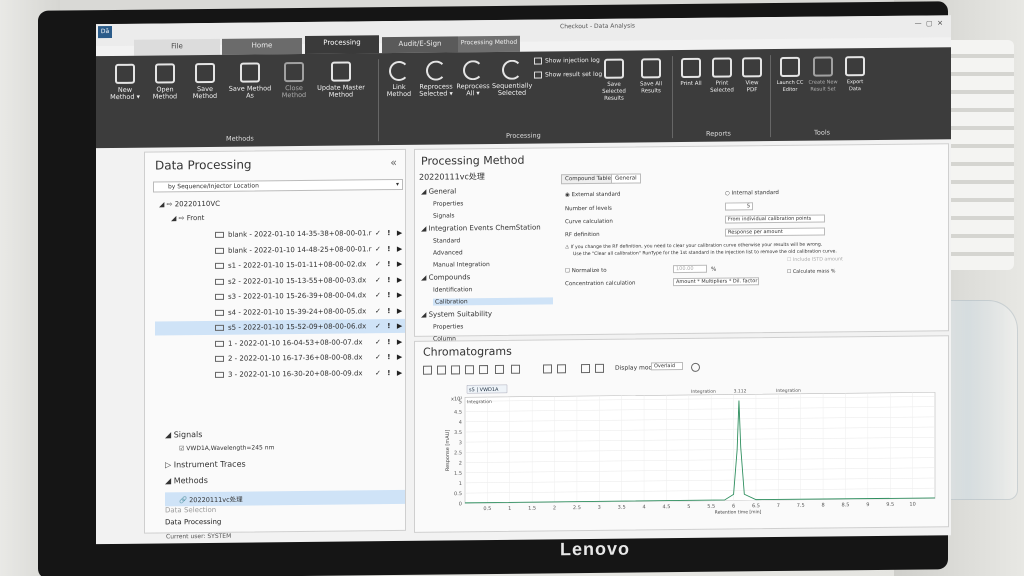 This screenshot has width=1024, height=576. Describe the element at coordinates (691, 72) in the screenshot. I see `print-all-button: Print All` at that location.